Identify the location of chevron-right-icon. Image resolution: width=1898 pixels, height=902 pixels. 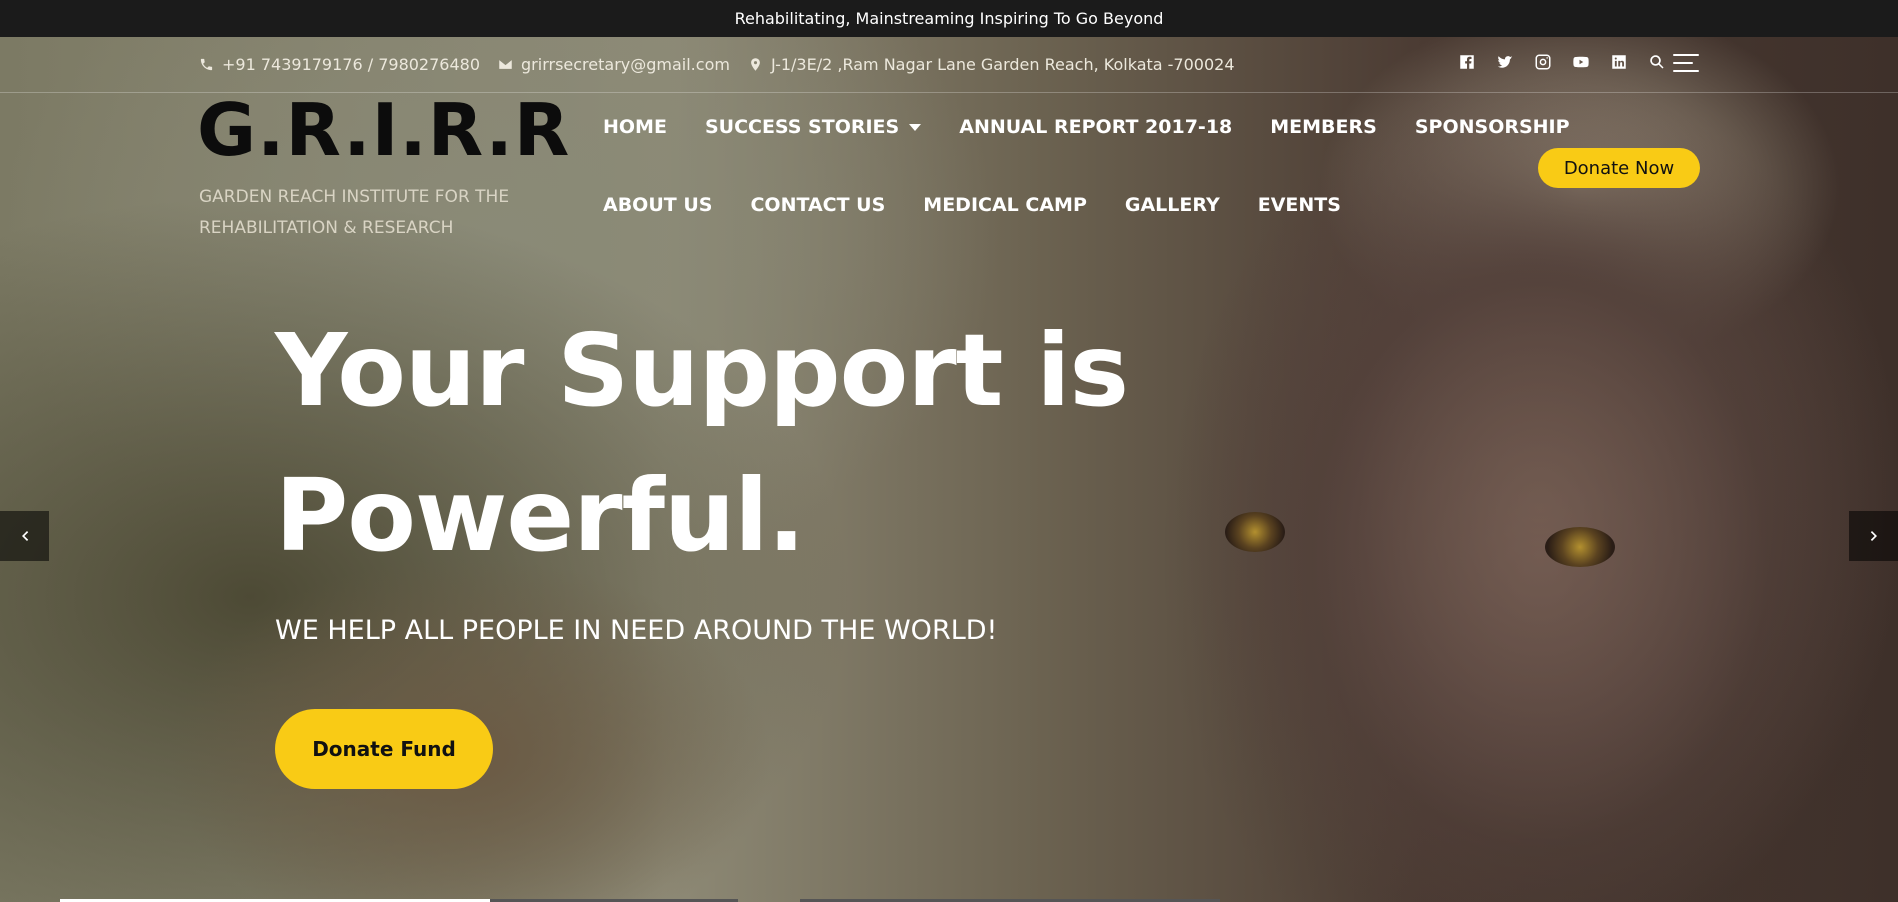
(1873, 536).